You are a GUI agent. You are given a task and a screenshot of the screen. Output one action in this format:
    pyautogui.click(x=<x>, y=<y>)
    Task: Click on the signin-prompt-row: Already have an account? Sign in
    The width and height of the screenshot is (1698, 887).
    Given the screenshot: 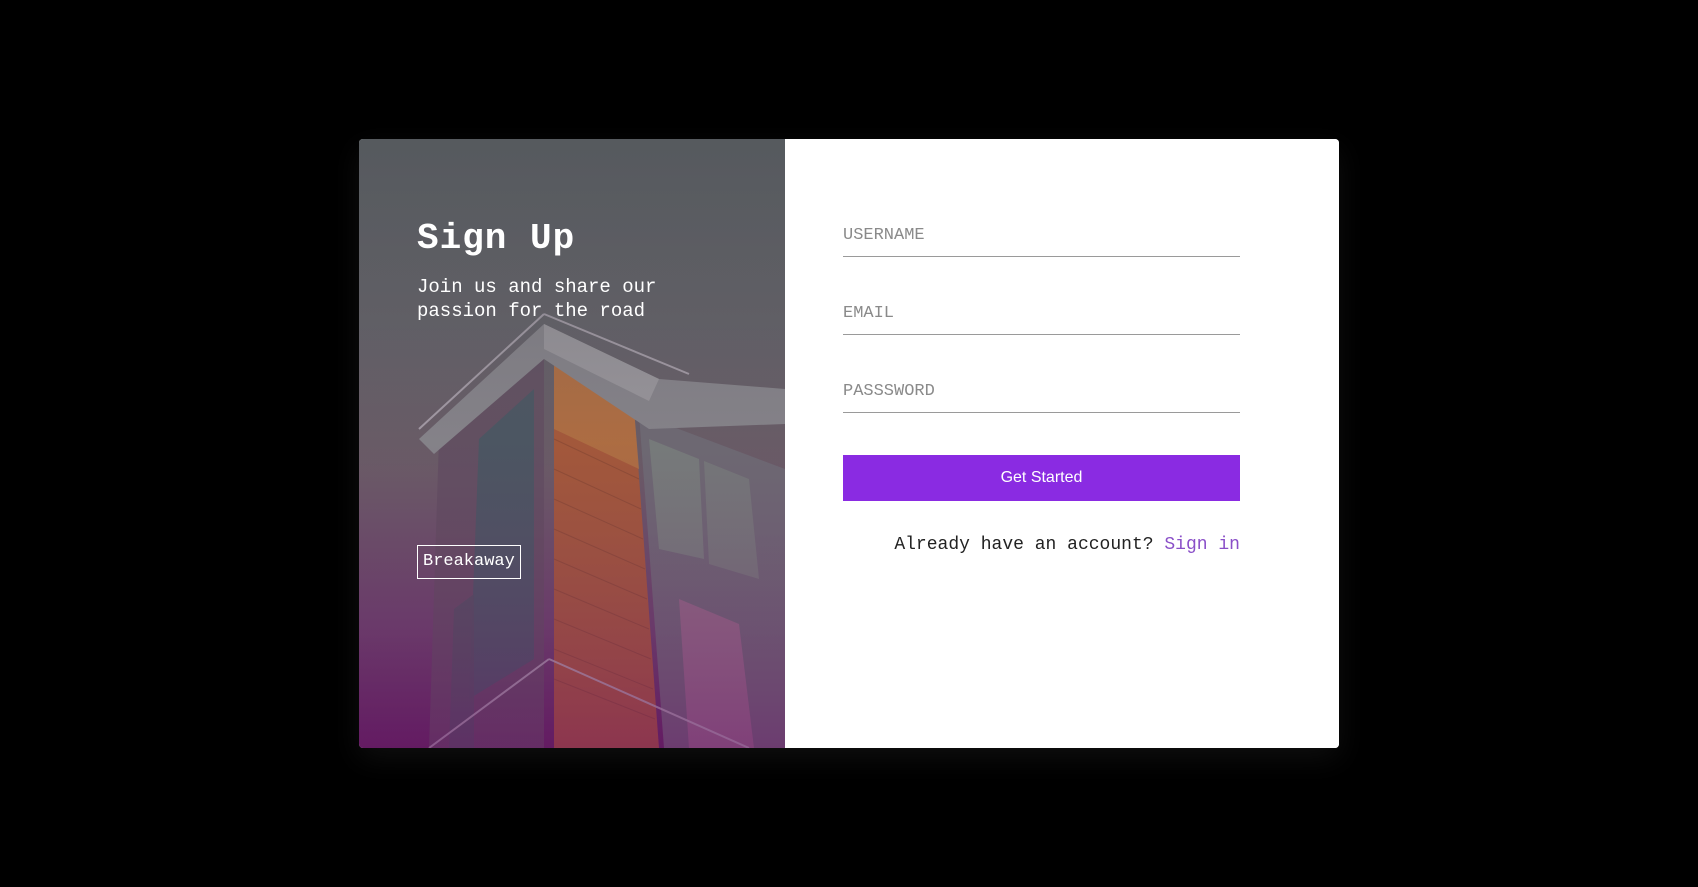 What is the action you would take?
    pyautogui.click(x=1041, y=545)
    